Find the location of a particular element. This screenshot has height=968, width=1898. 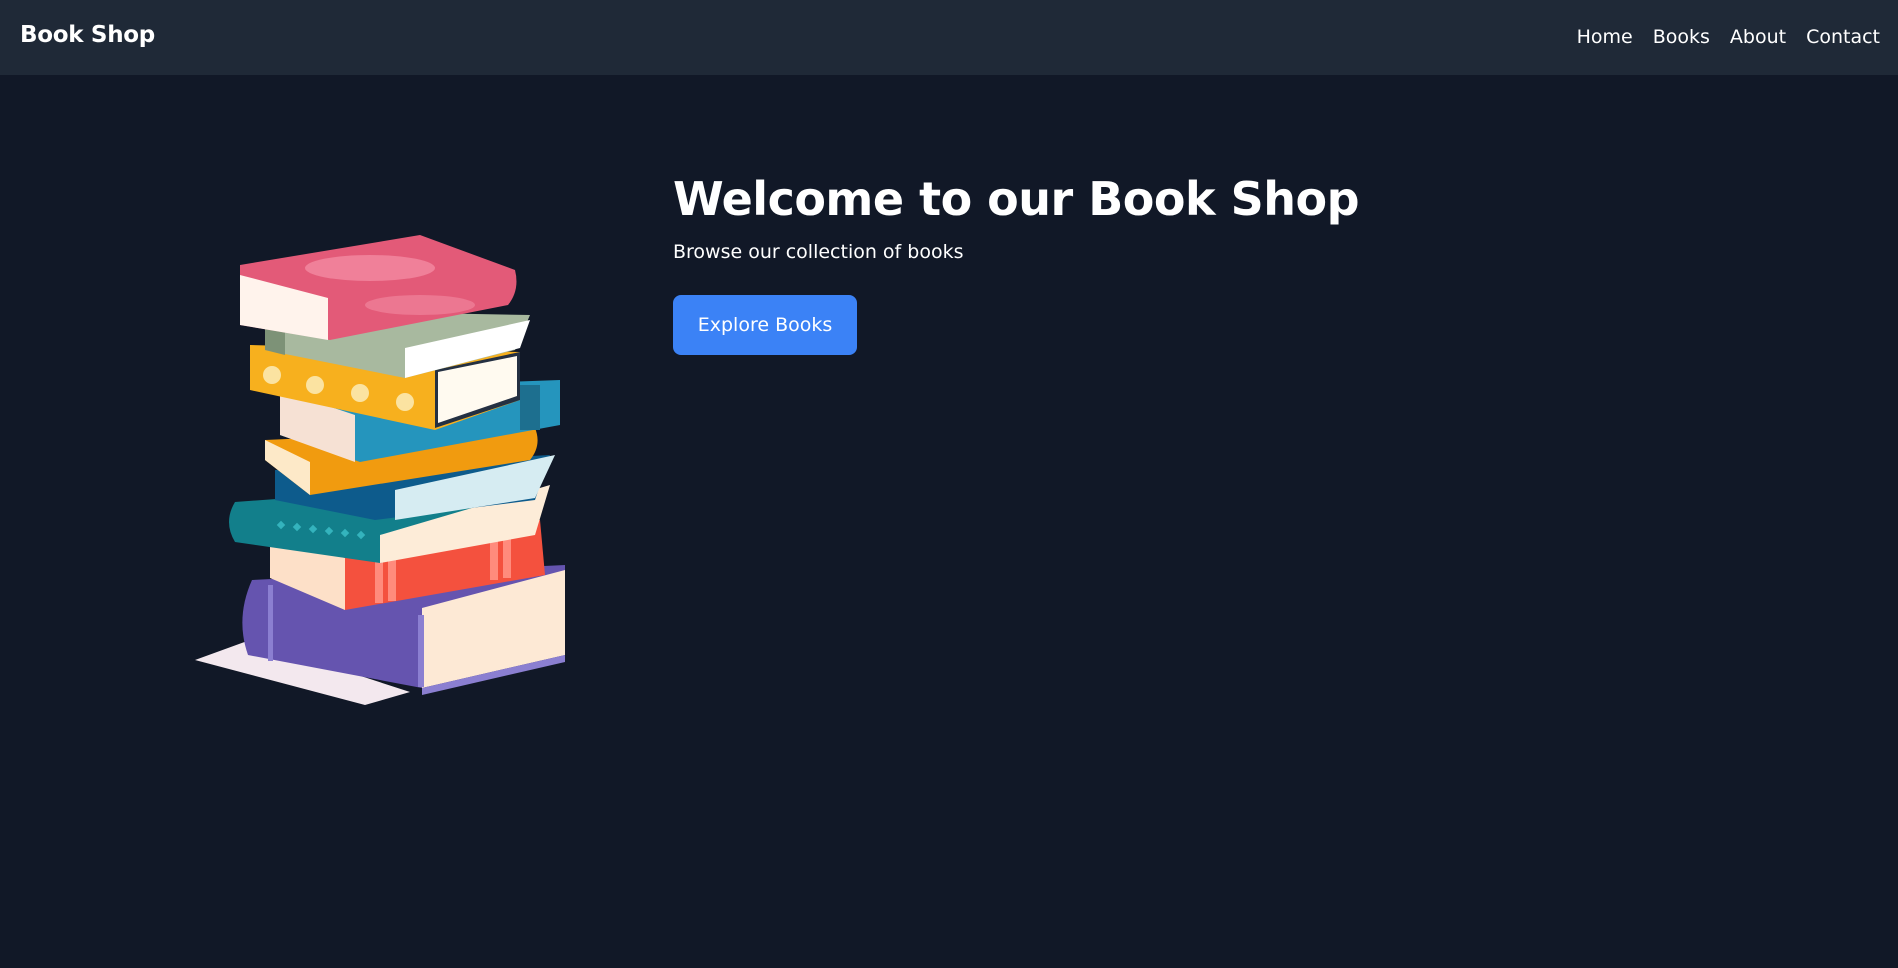

nav-link-books: Books is located at coordinates (1681, 37).